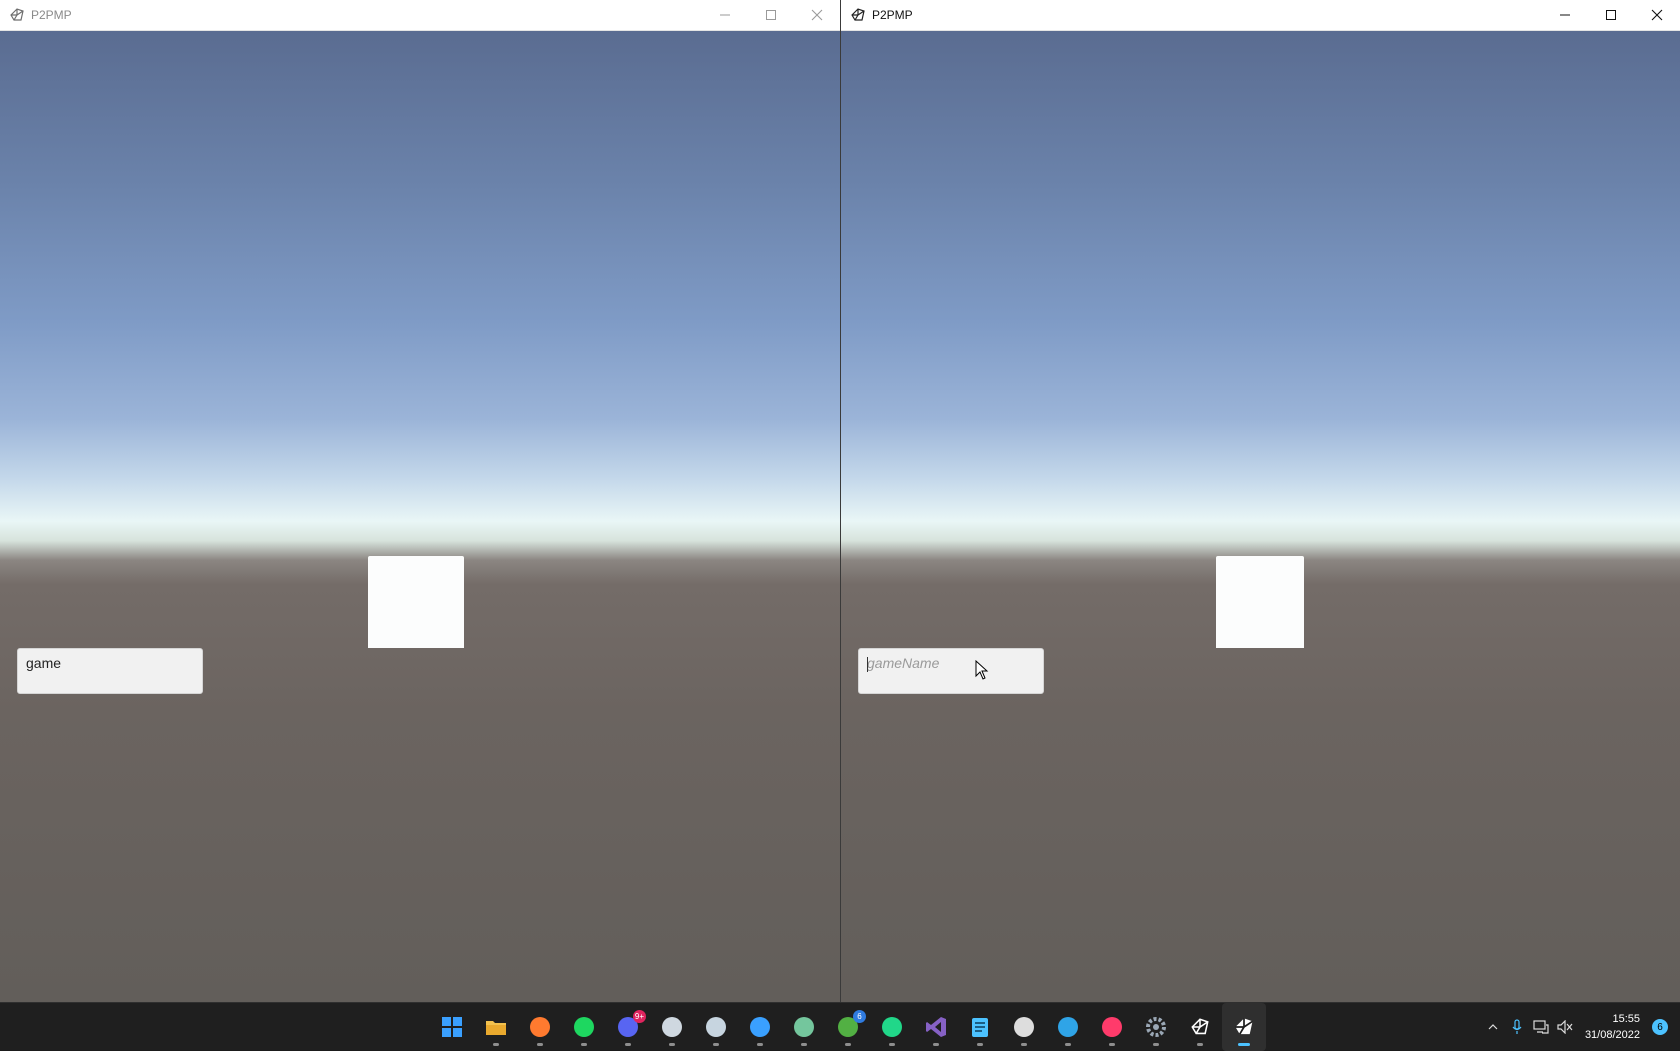 Image resolution: width=1680 pixels, height=1051 pixels. I want to click on obs-icon, so click(1024, 1027).